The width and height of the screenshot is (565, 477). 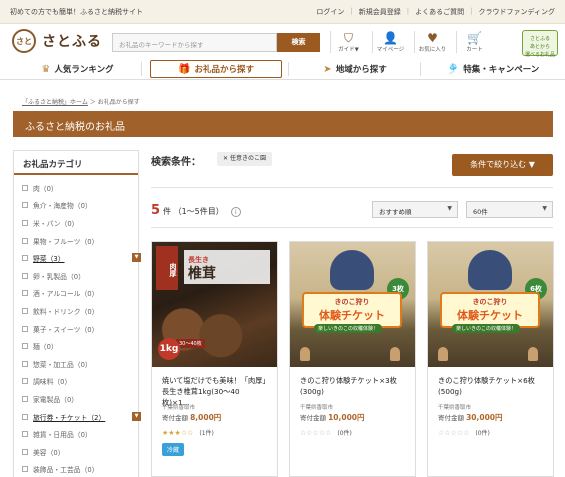 What do you see at coordinates (490, 384) in the screenshot?
I see `product-title: きのこ狩り体験チケット×6枚(500g)` at bounding box center [490, 384].